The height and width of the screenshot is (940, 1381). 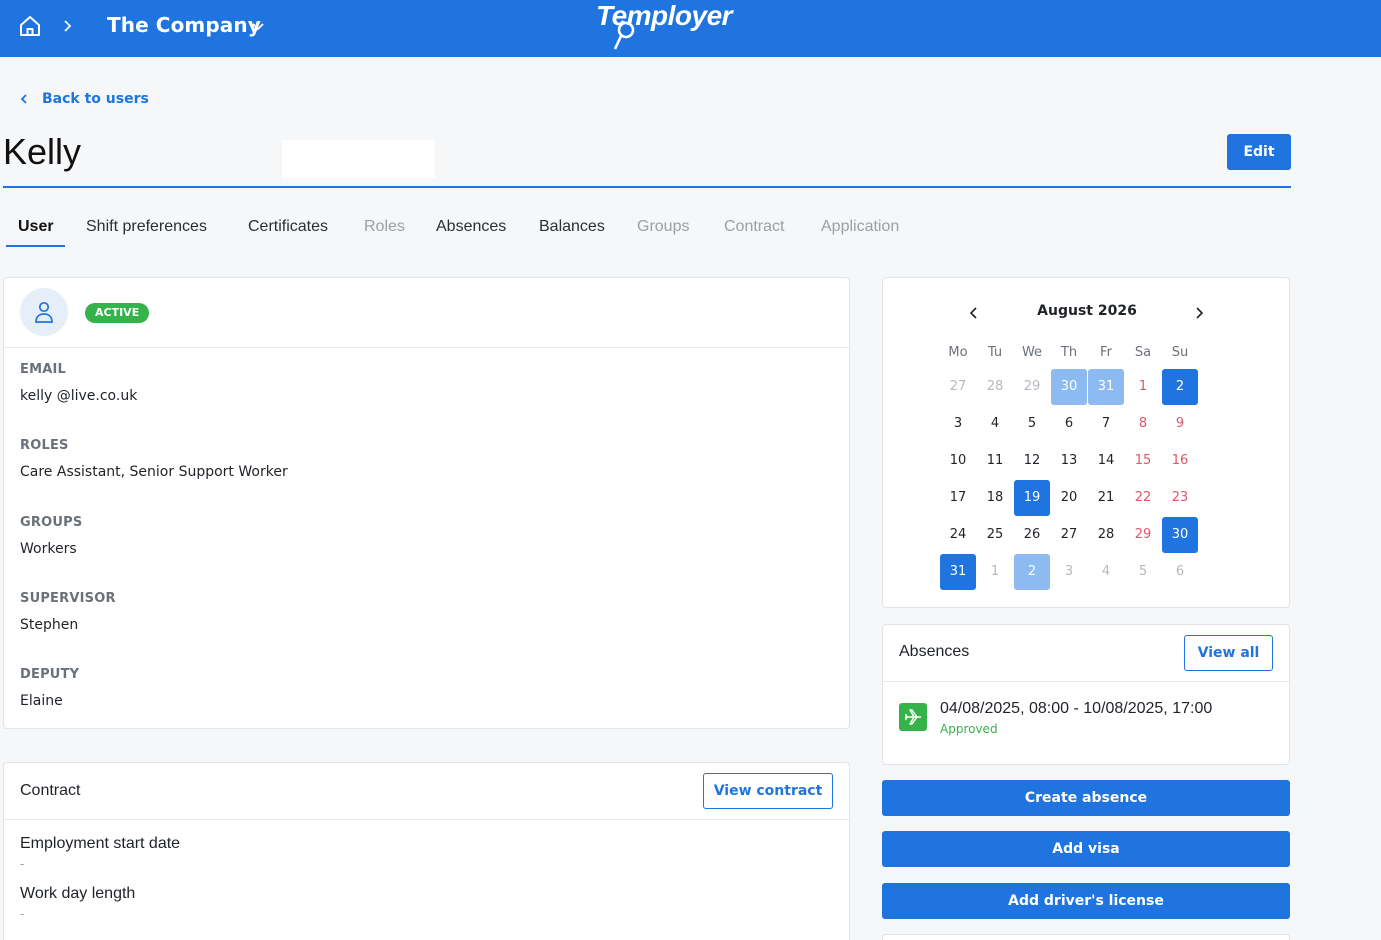 What do you see at coordinates (1106, 352) in the screenshot?
I see `weekday-label: Fr` at bounding box center [1106, 352].